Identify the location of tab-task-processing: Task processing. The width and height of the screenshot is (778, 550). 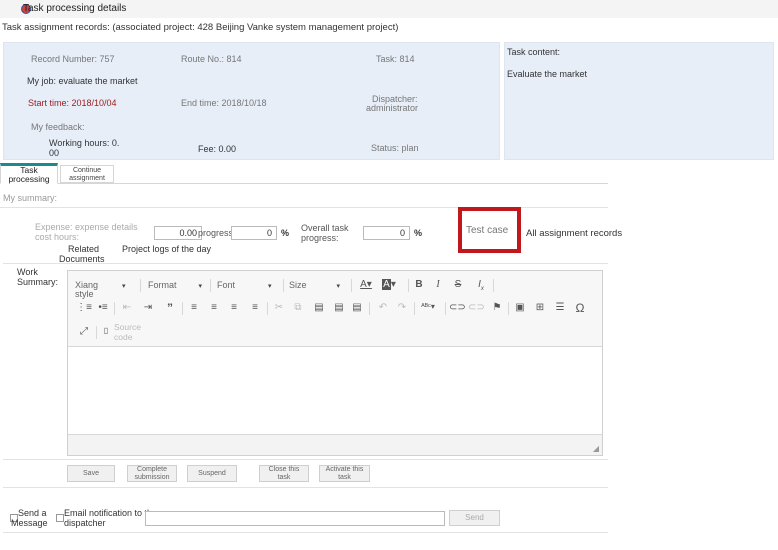
(29, 173).